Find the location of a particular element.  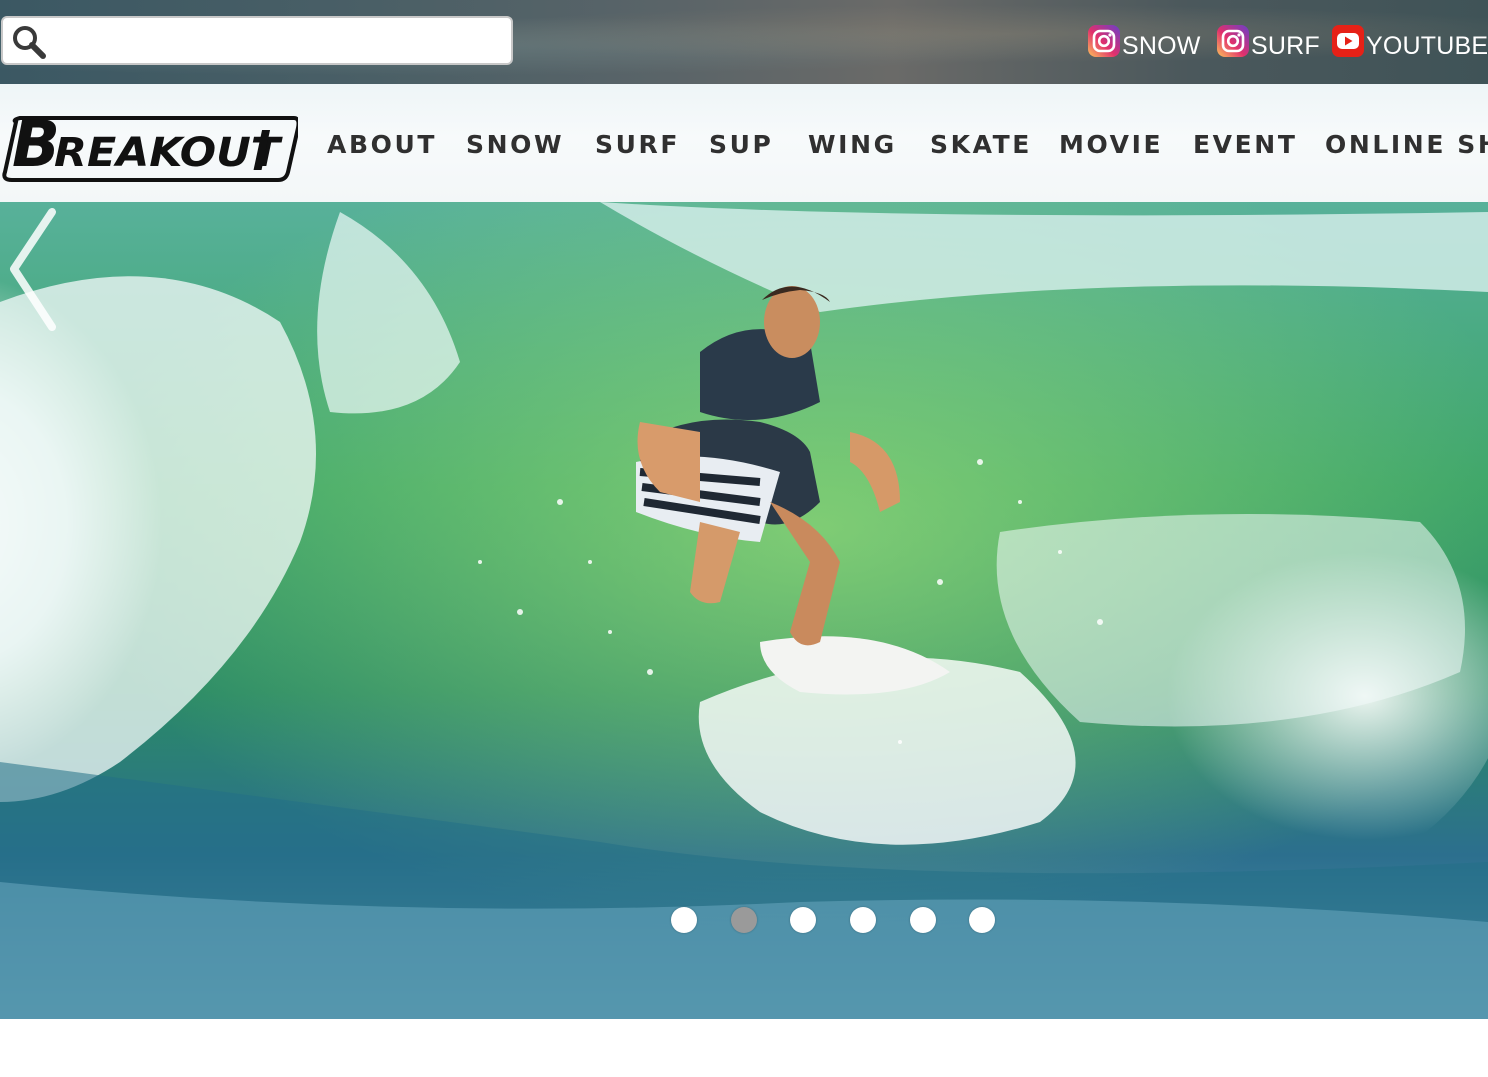

social-label-surf: SURF is located at coordinates (1285, 46).